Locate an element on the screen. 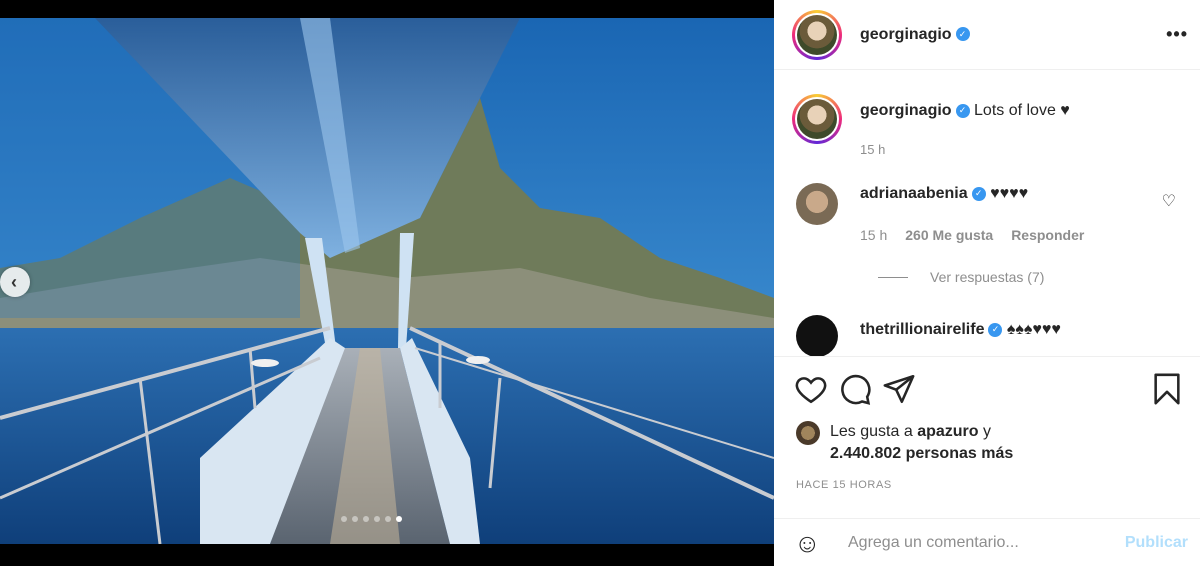  comment-text: ♠♠♠♥♥♥ is located at coordinates (1033, 329).